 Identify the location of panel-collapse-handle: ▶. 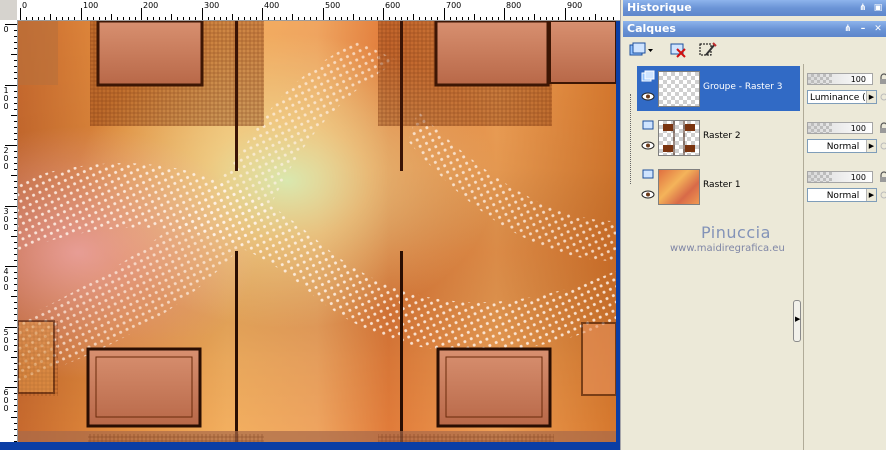
(797, 321).